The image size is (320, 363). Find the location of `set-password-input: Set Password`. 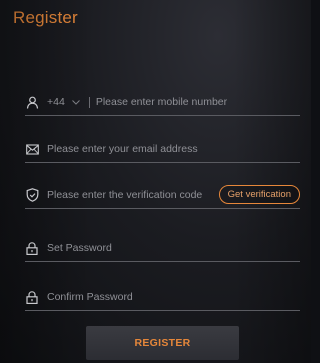

set-password-input: Set Password is located at coordinates (79, 248).